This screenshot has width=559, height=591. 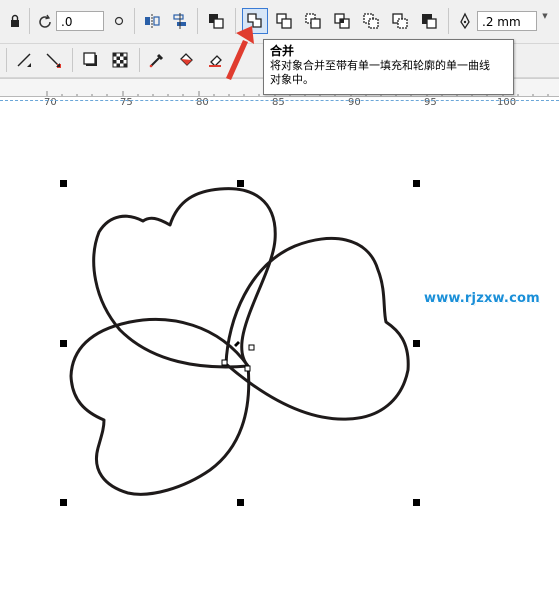 I want to click on petal-top-left, so click(x=184, y=278).